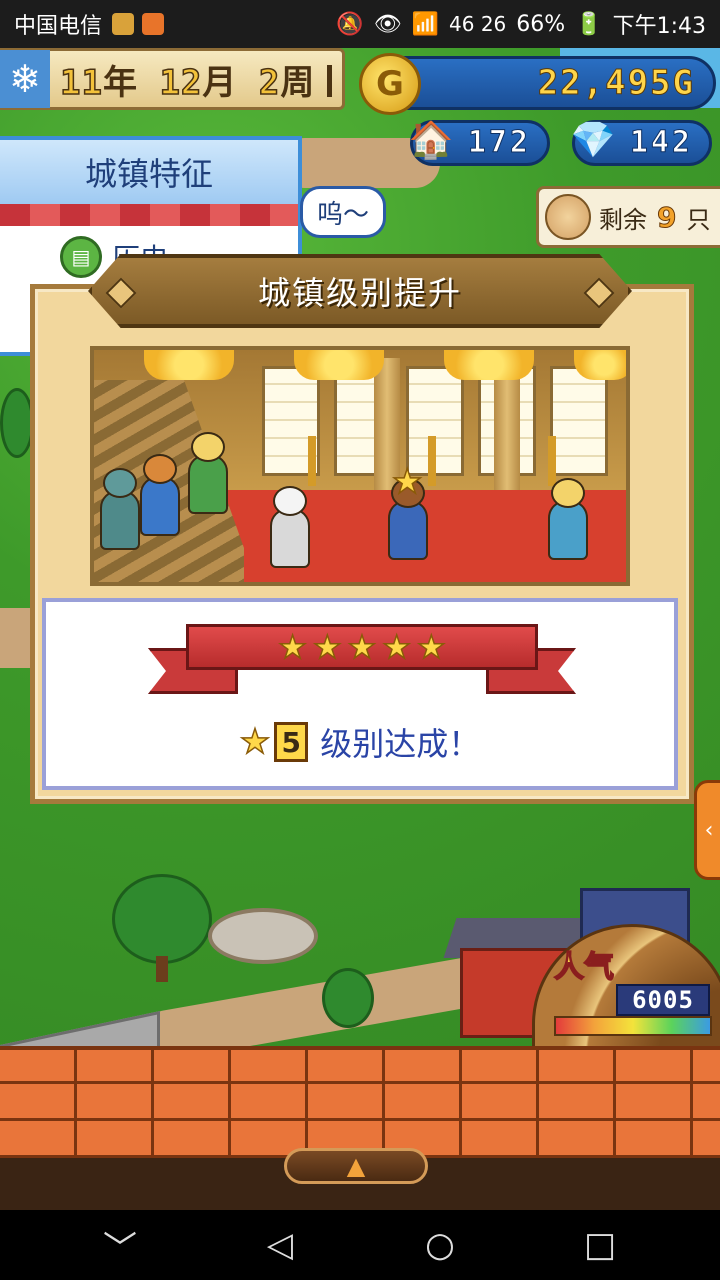 The height and width of the screenshot is (1280, 720). Describe the element at coordinates (360, 1102) in the screenshot. I see `brick-menu-bar` at that location.